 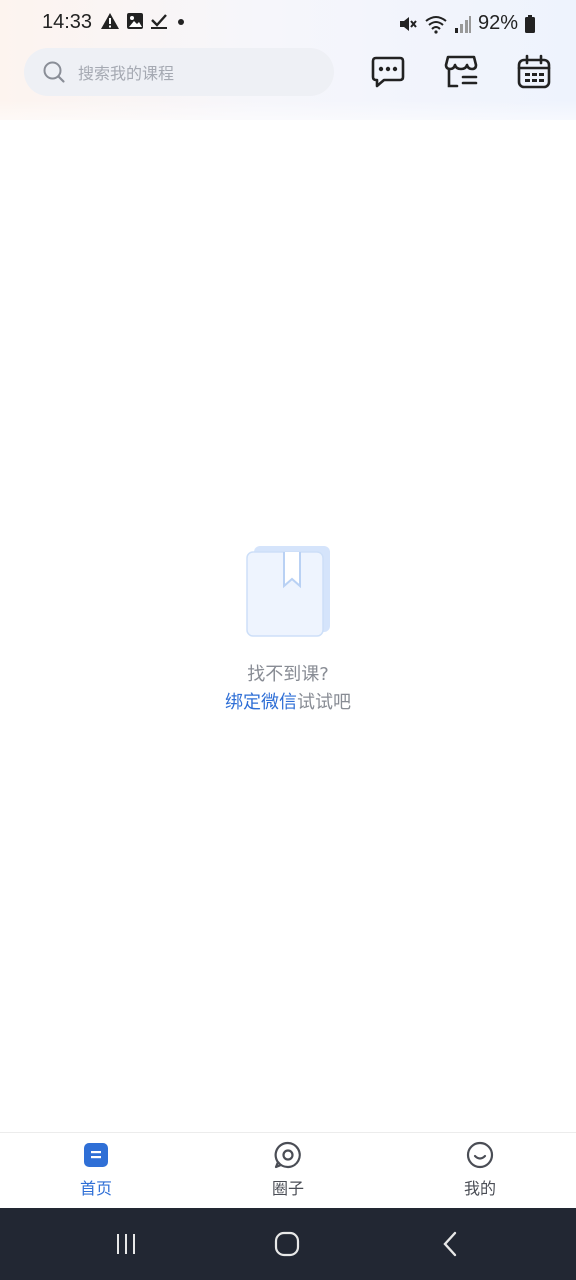 I want to click on store-button, so click(x=461, y=72).